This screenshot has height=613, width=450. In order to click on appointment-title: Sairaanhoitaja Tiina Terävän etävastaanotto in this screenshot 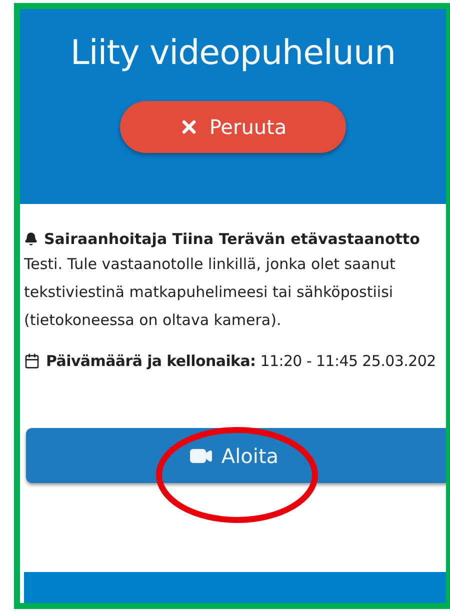, I will do `click(232, 239)`.